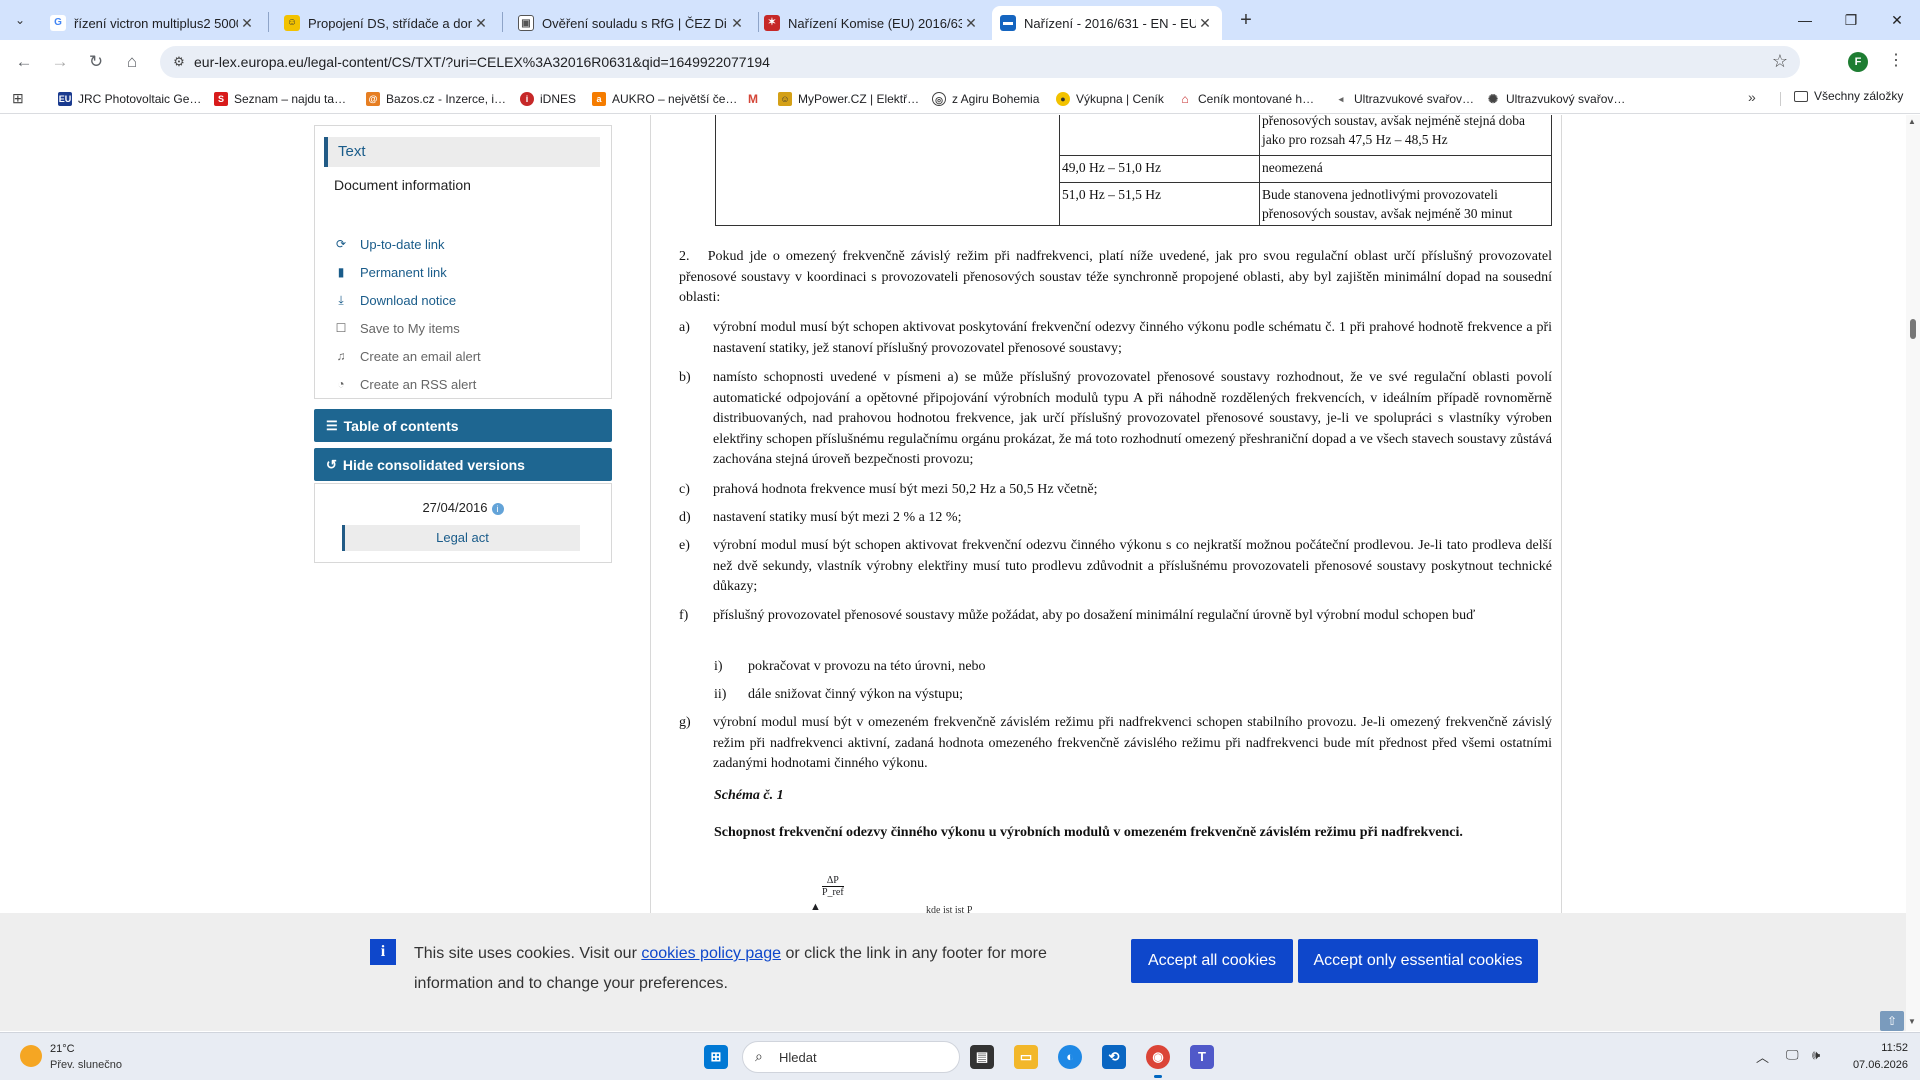  Describe the element at coordinates (1816, 1055) in the screenshot. I see `volume-icon: 🕪` at that location.